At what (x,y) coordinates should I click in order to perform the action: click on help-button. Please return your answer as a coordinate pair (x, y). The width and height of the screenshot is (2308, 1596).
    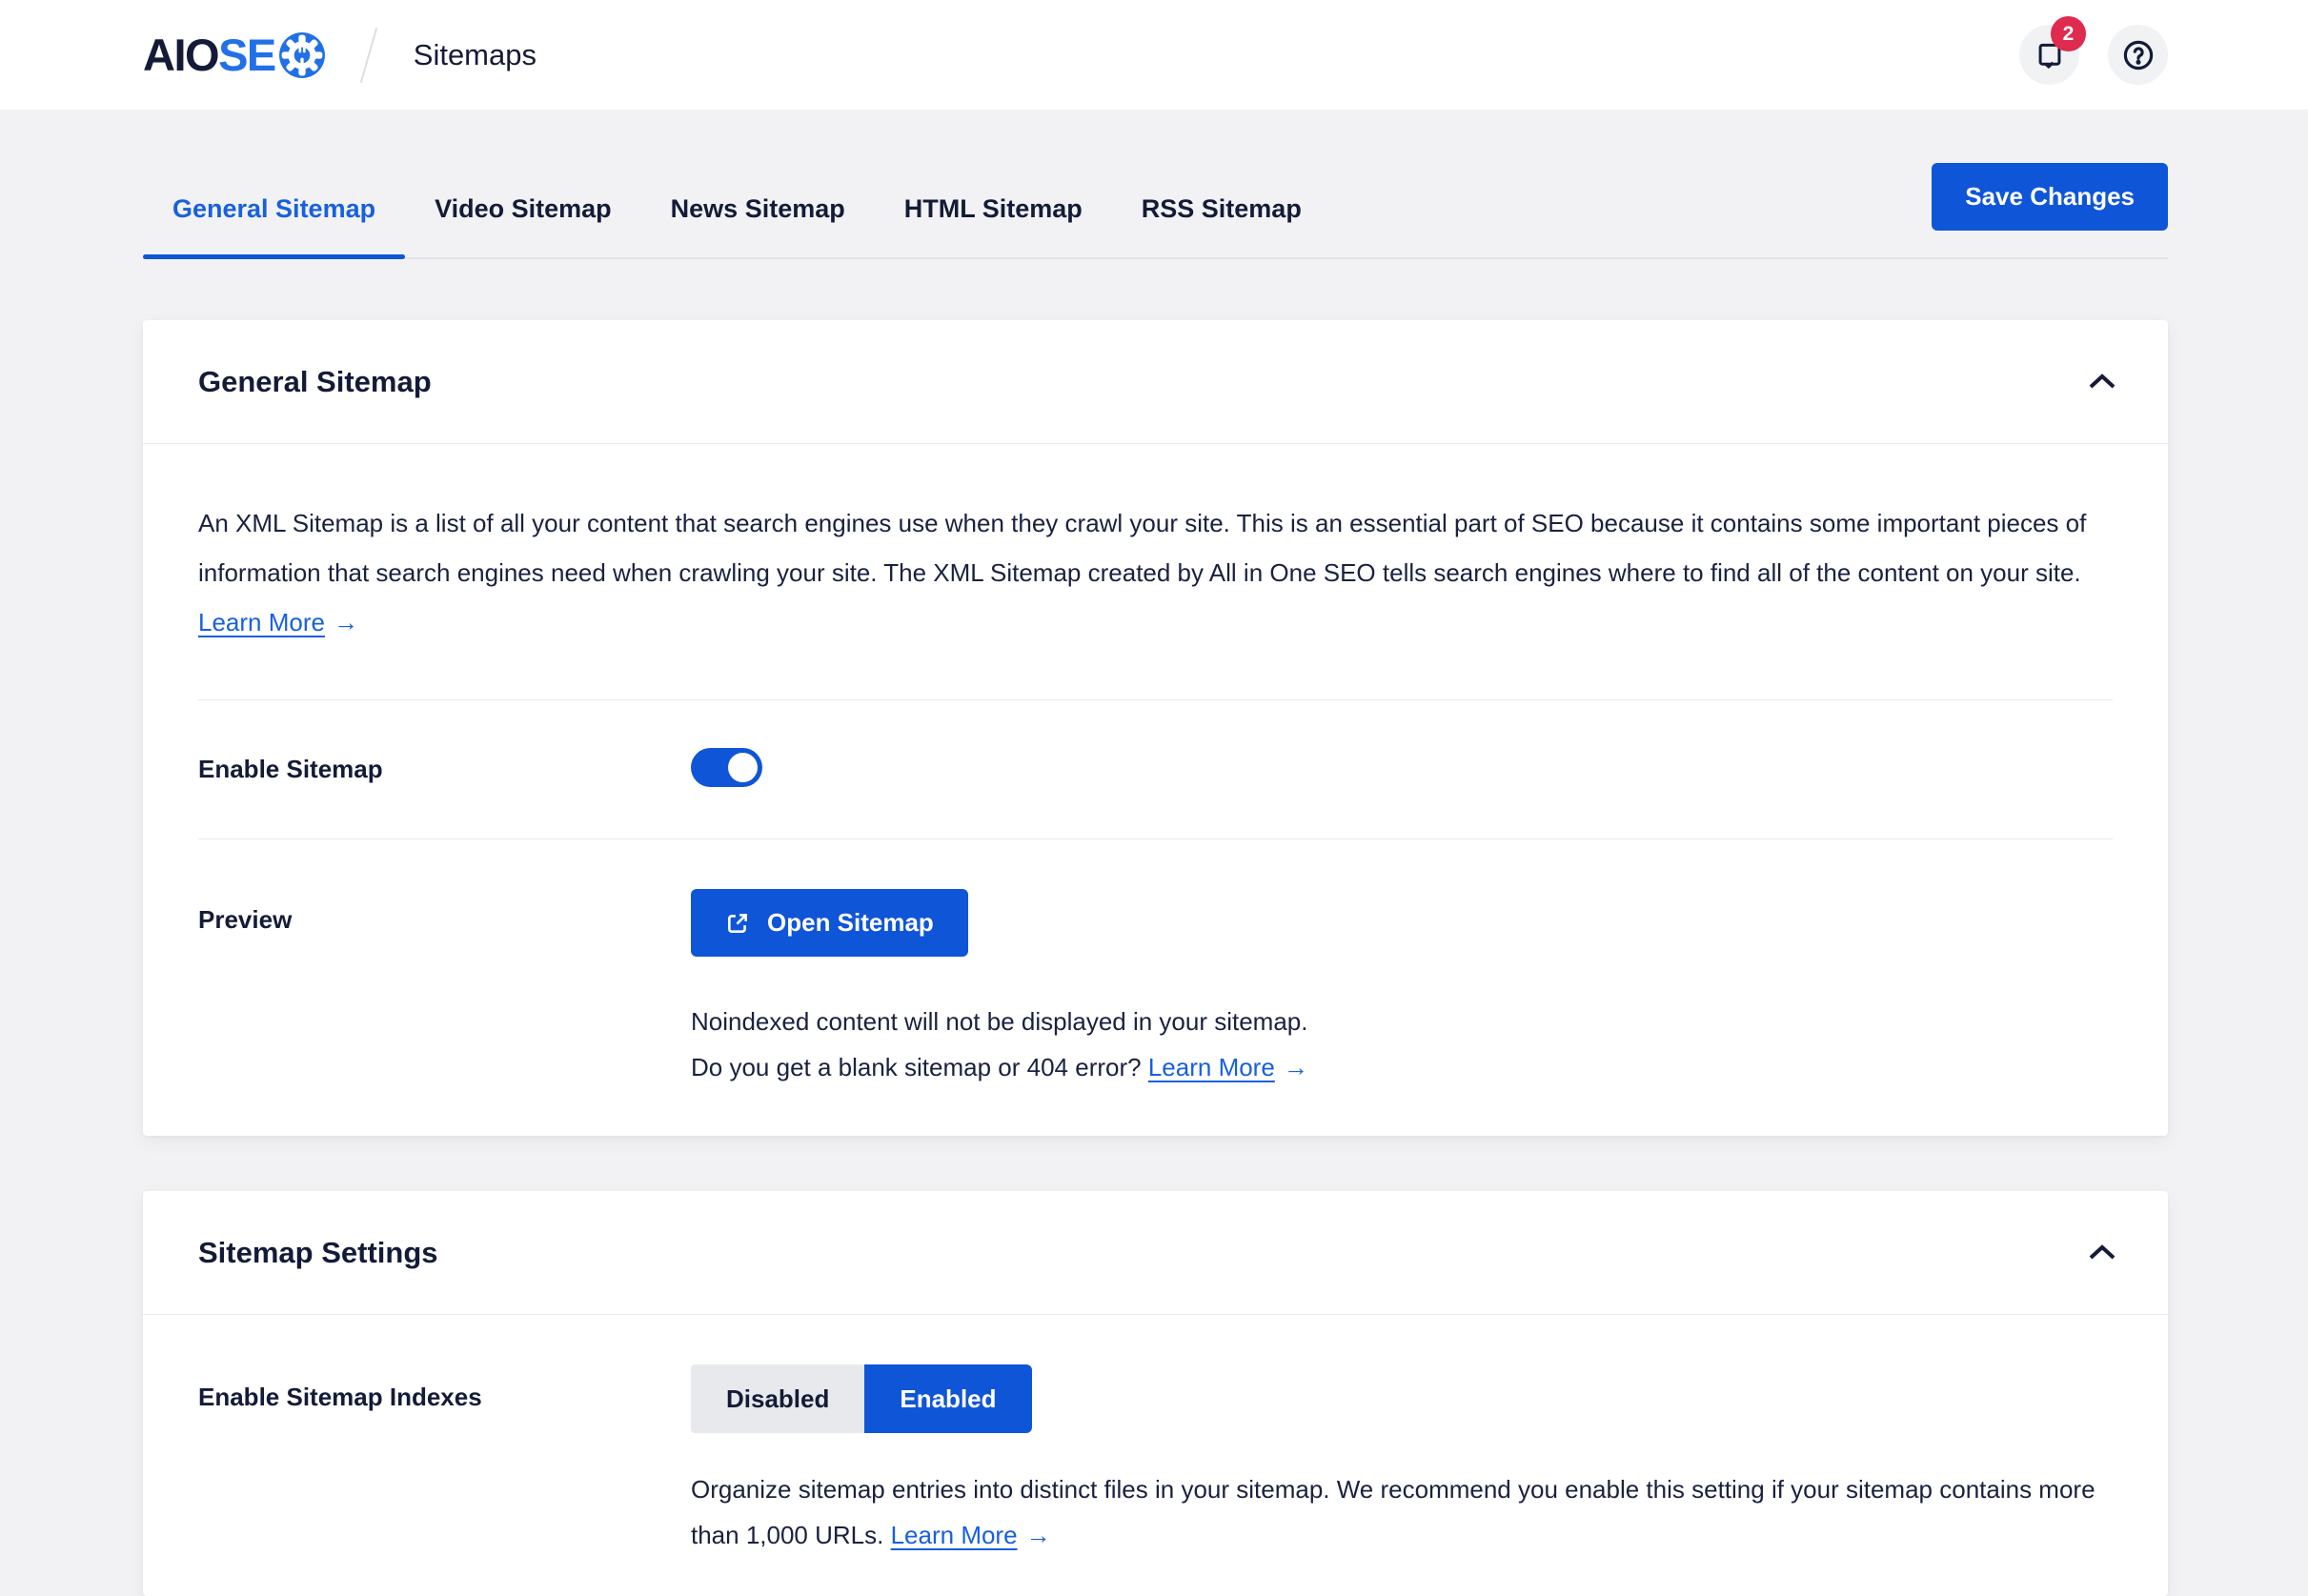
    Looking at the image, I should click on (2138, 55).